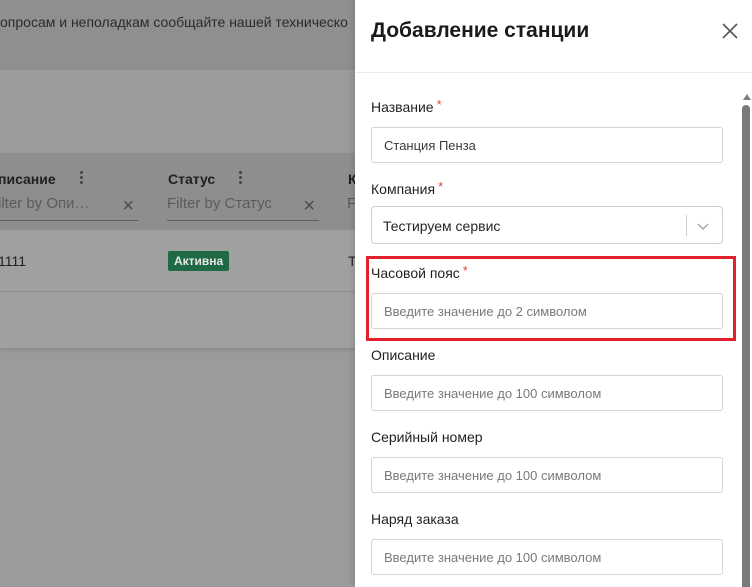  I want to click on close-button, so click(730, 31).